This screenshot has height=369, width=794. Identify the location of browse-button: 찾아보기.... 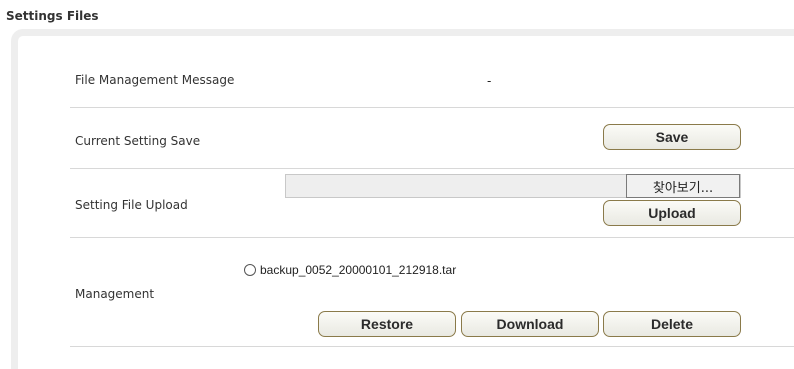
(683, 186).